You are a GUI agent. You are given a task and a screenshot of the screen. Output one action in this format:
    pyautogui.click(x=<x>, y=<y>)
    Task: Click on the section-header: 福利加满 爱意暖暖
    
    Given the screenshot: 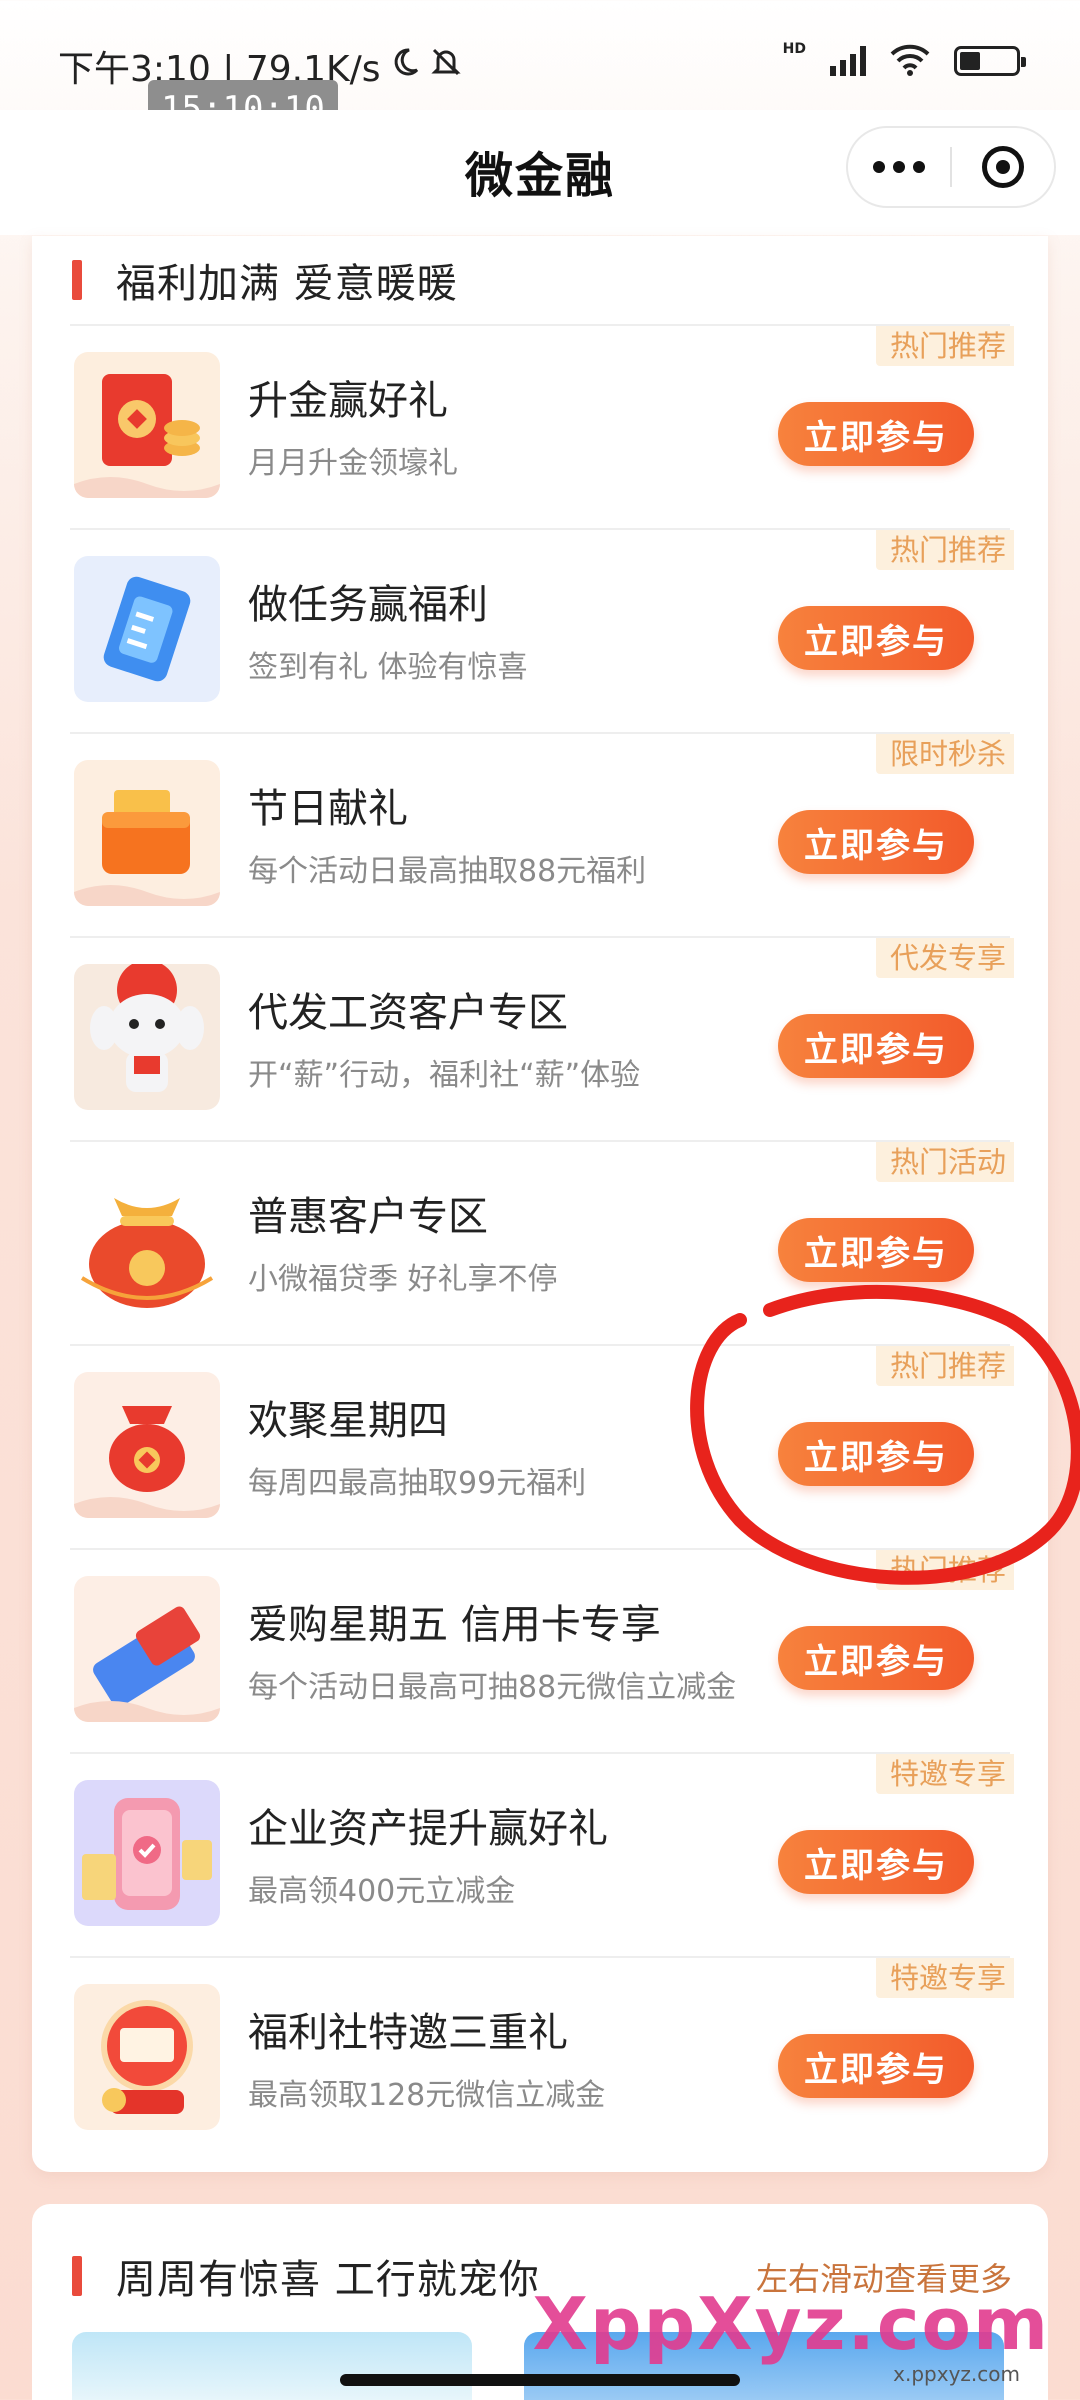 What is the action you would take?
    pyautogui.click(x=265, y=280)
    